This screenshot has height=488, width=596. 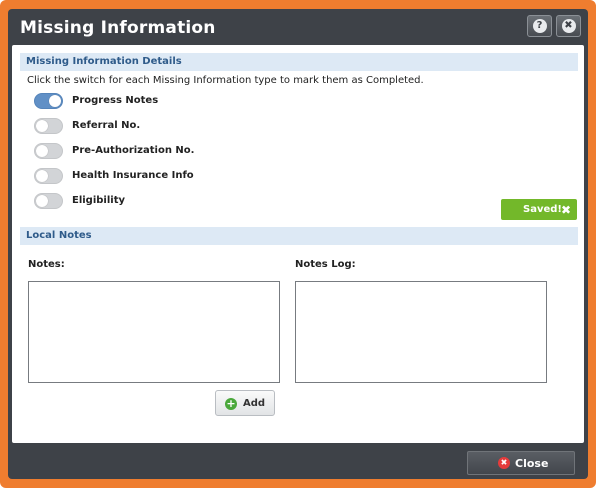 What do you see at coordinates (133, 150) in the screenshot?
I see `toggle-label: Pre-Authorization No.` at bounding box center [133, 150].